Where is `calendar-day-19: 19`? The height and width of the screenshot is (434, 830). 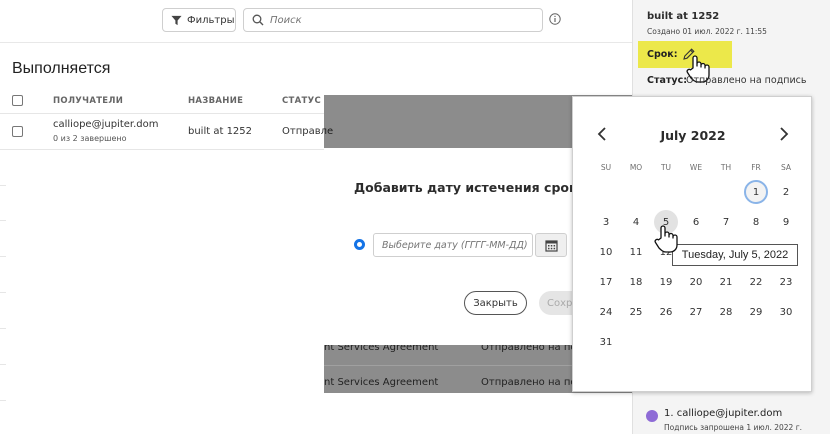
calendar-day-19: 19 is located at coordinates (666, 282).